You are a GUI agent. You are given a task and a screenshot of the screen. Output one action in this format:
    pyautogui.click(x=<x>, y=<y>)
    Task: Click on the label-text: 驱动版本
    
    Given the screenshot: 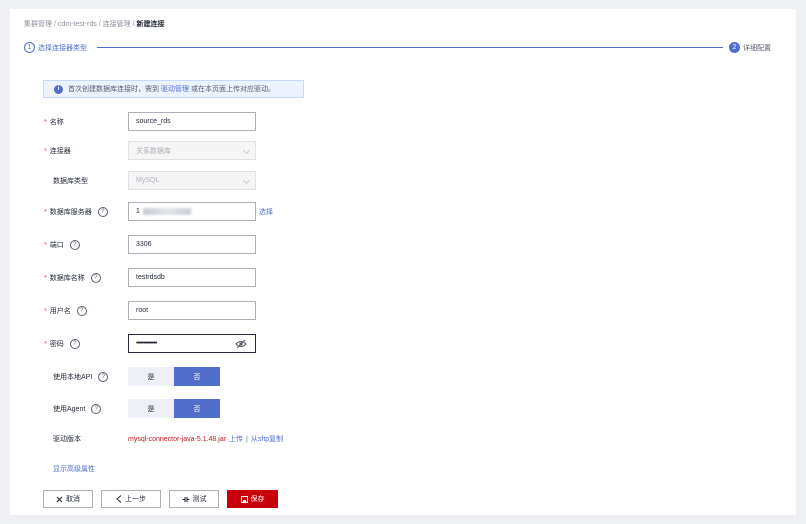 What is the action you would take?
    pyautogui.click(x=67, y=439)
    